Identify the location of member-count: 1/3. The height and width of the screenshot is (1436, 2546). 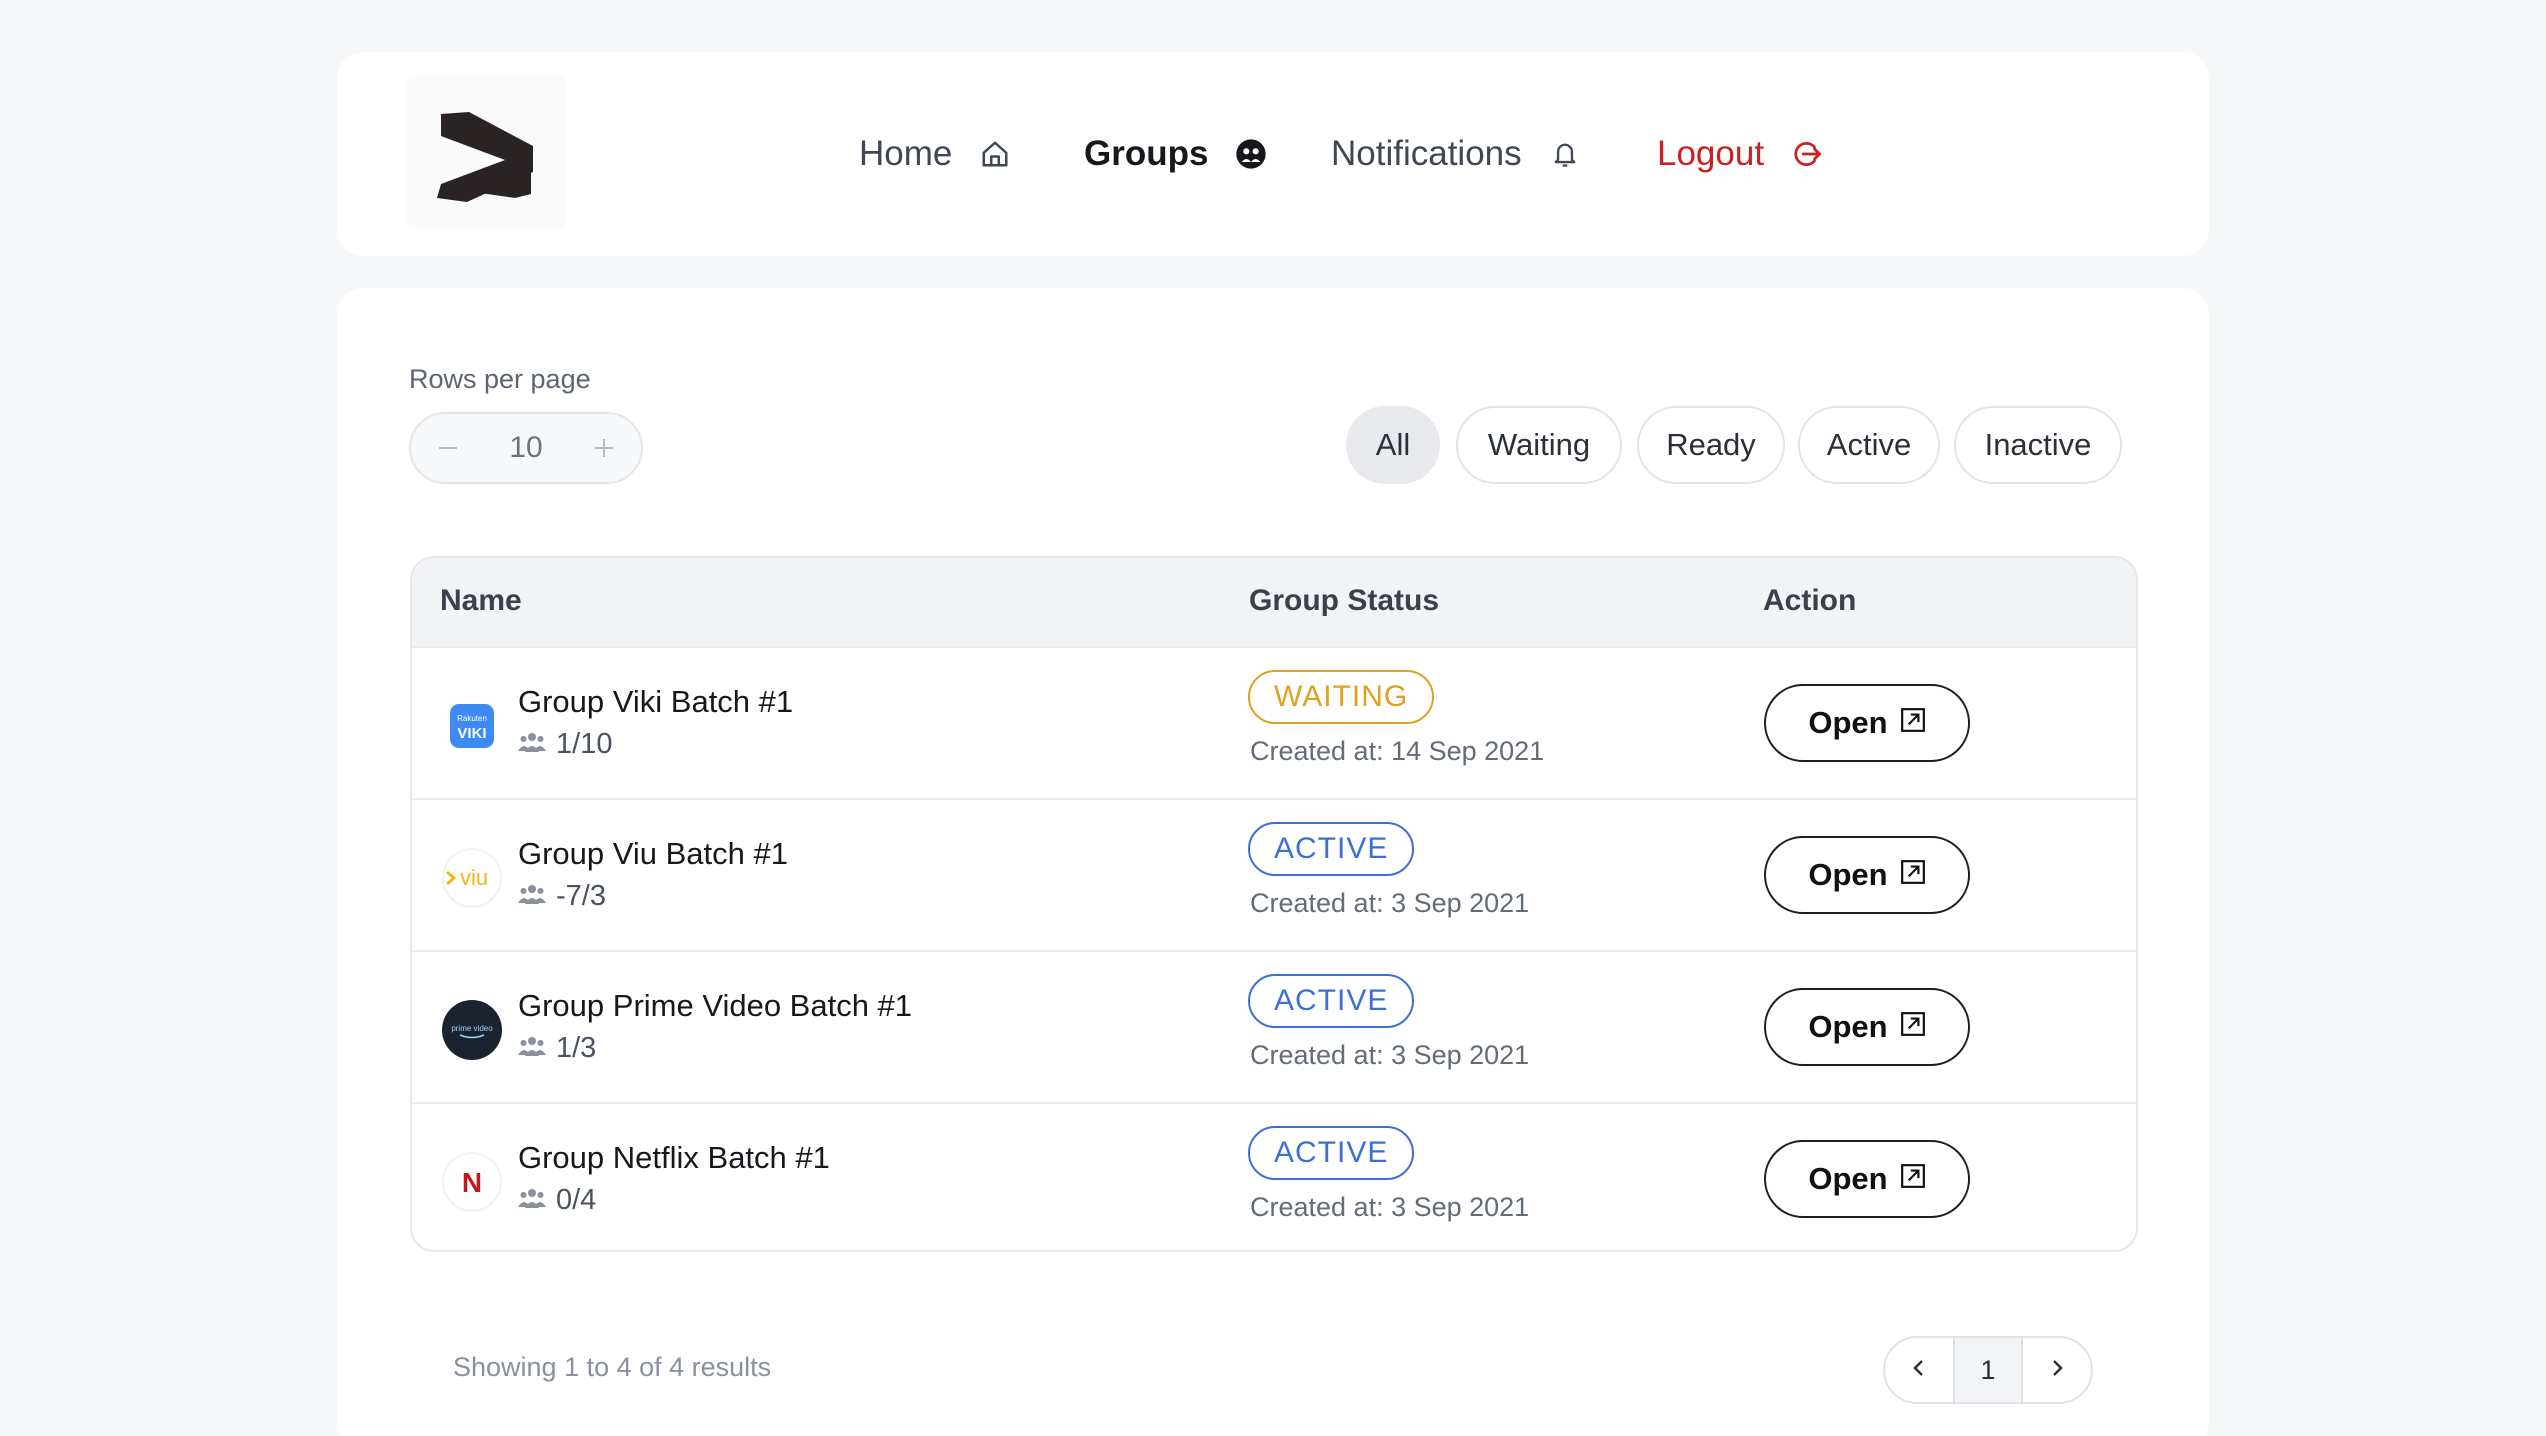
(557, 1048).